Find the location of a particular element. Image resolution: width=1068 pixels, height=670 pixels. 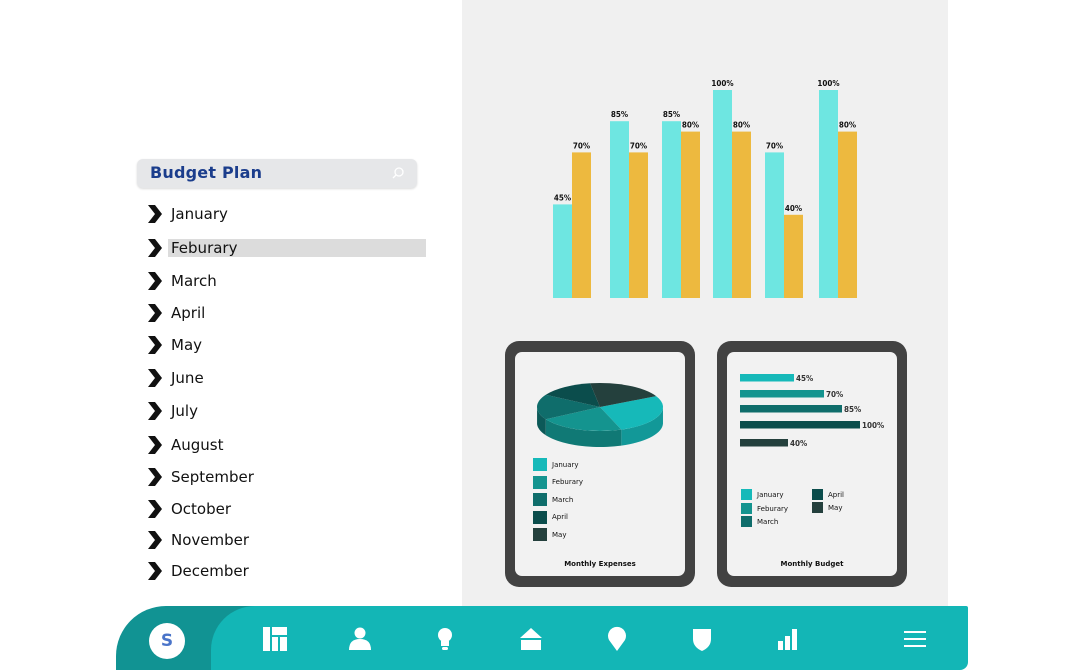

month-item-may: May is located at coordinates (286, 345).